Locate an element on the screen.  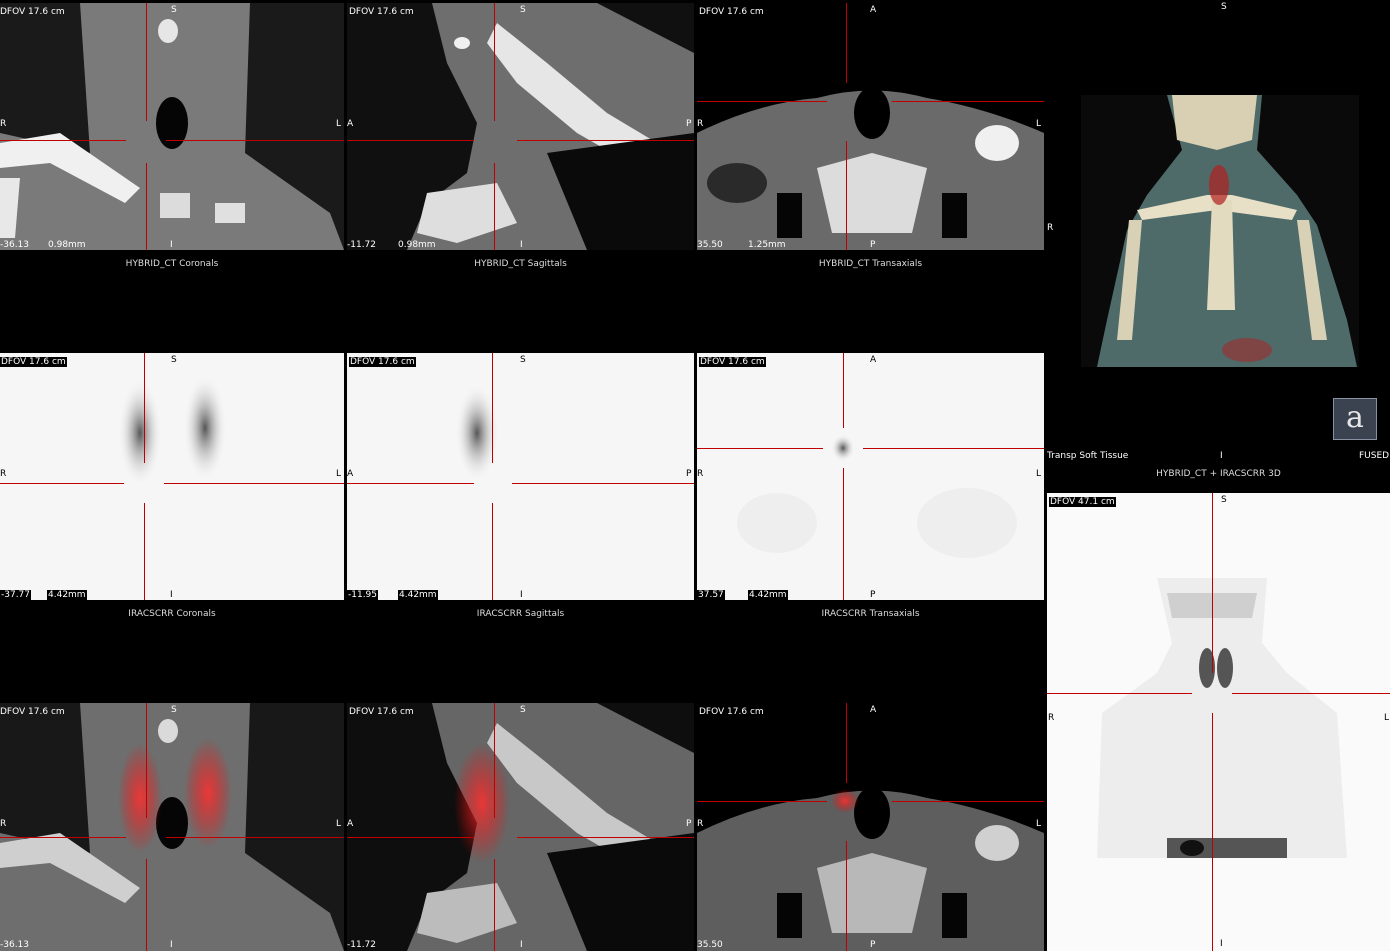
nm-transaxial-caption: IRACSCRR Transaxials is located at coordinates (870, 614).